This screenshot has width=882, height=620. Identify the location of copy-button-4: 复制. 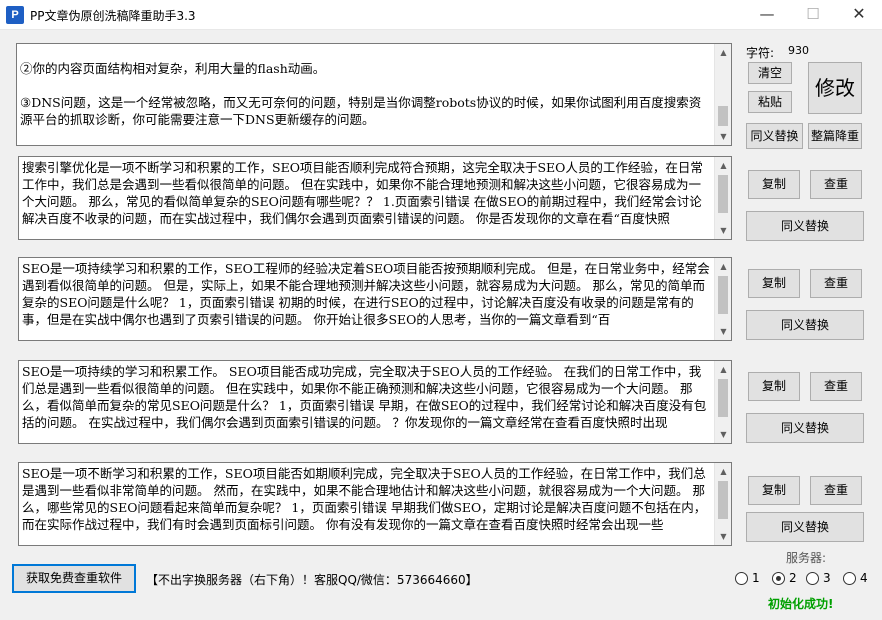
(774, 490).